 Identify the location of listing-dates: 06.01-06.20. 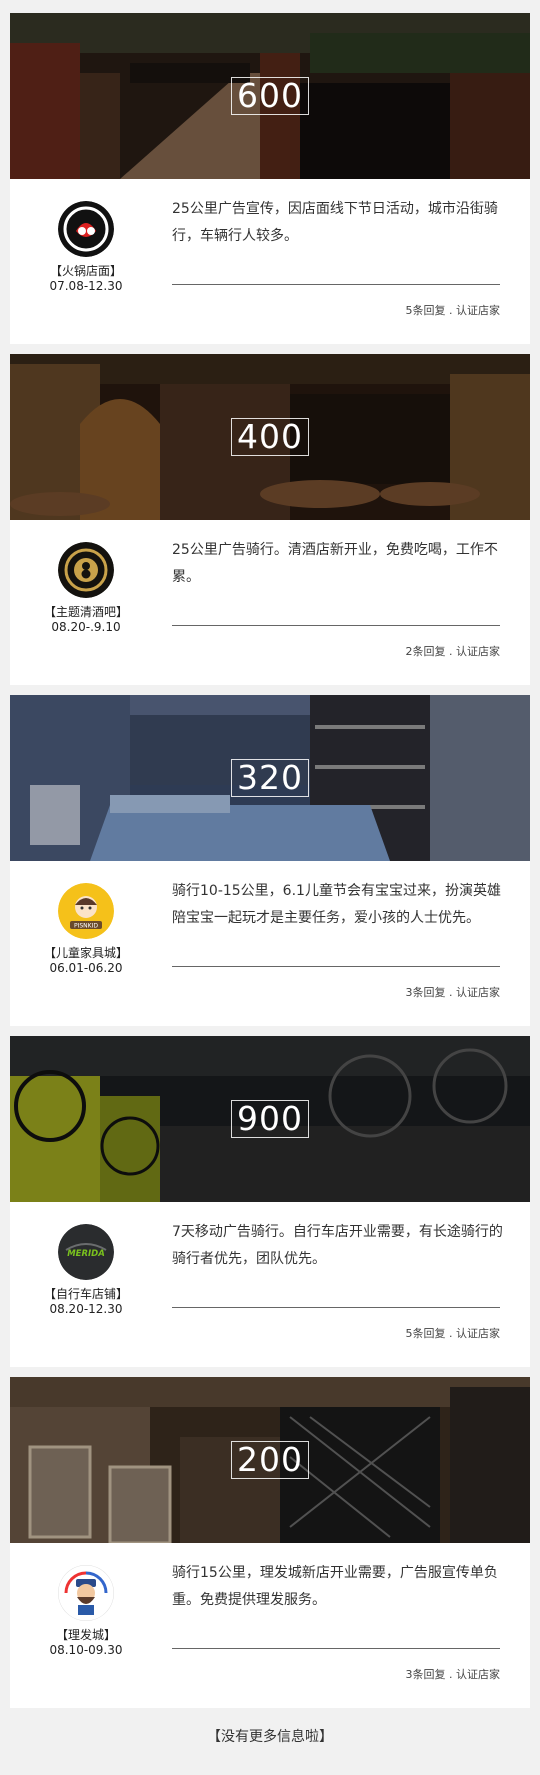
(86, 968).